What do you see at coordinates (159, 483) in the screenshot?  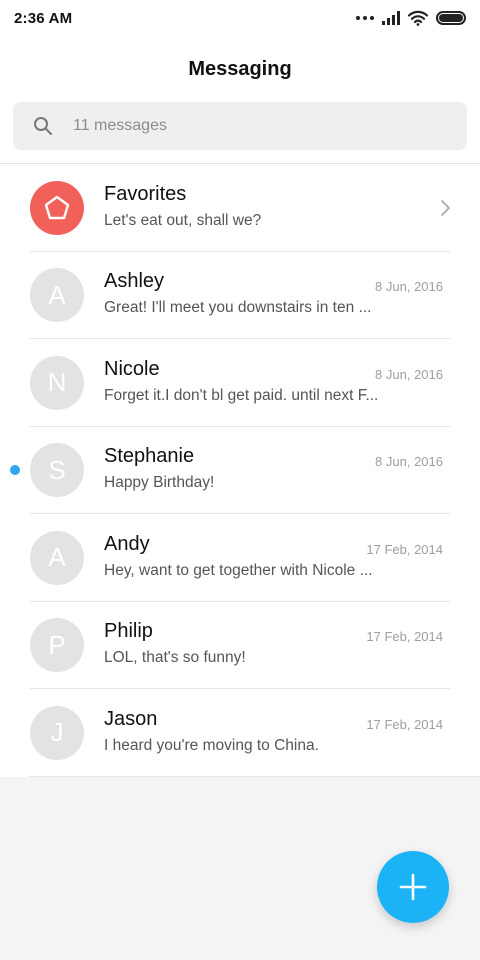 I see `message-preview: Happy Birthday!` at bounding box center [159, 483].